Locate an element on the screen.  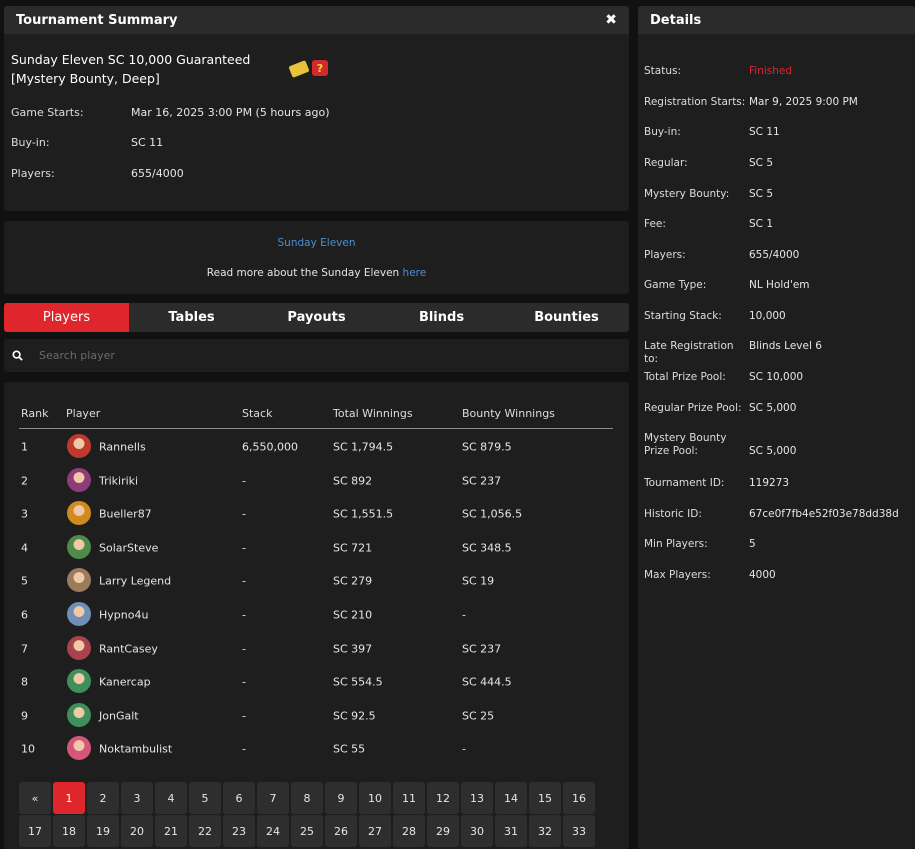
player-name: Rannells is located at coordinates (122, 446).